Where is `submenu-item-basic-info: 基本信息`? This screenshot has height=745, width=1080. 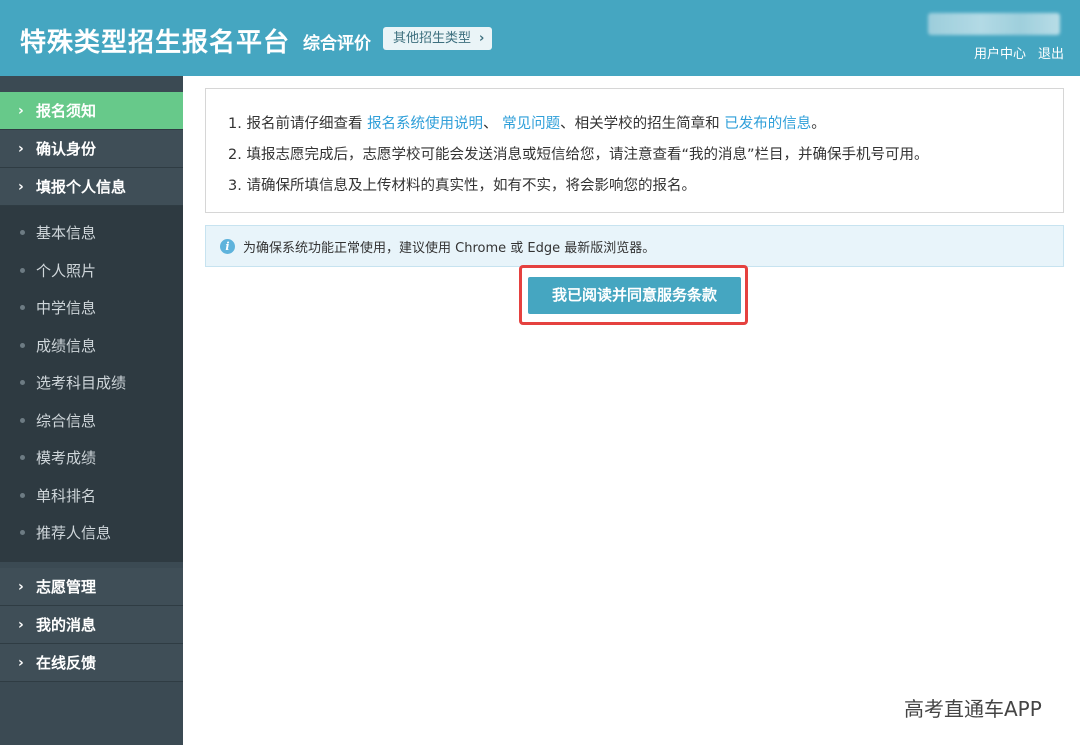 submenu-item-basic-info: 基本信息 is located at coordinates (91, 233).